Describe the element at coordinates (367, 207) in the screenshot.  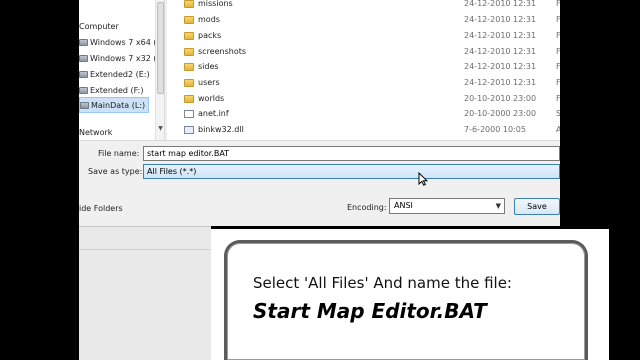
I see `encoding-label: Encoding:` at that location.